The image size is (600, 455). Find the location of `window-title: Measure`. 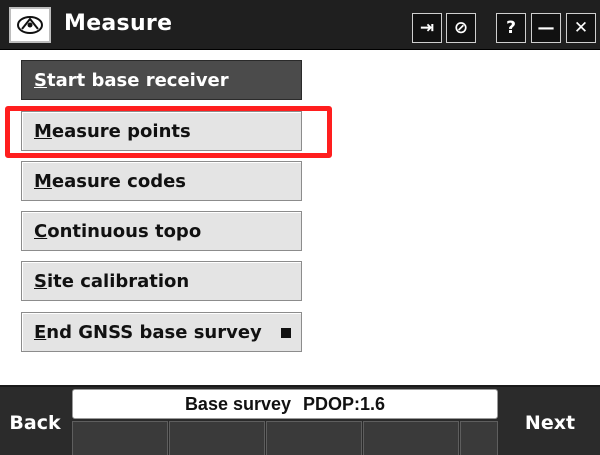

window-title: Measure is located at coordinates (118, 23).